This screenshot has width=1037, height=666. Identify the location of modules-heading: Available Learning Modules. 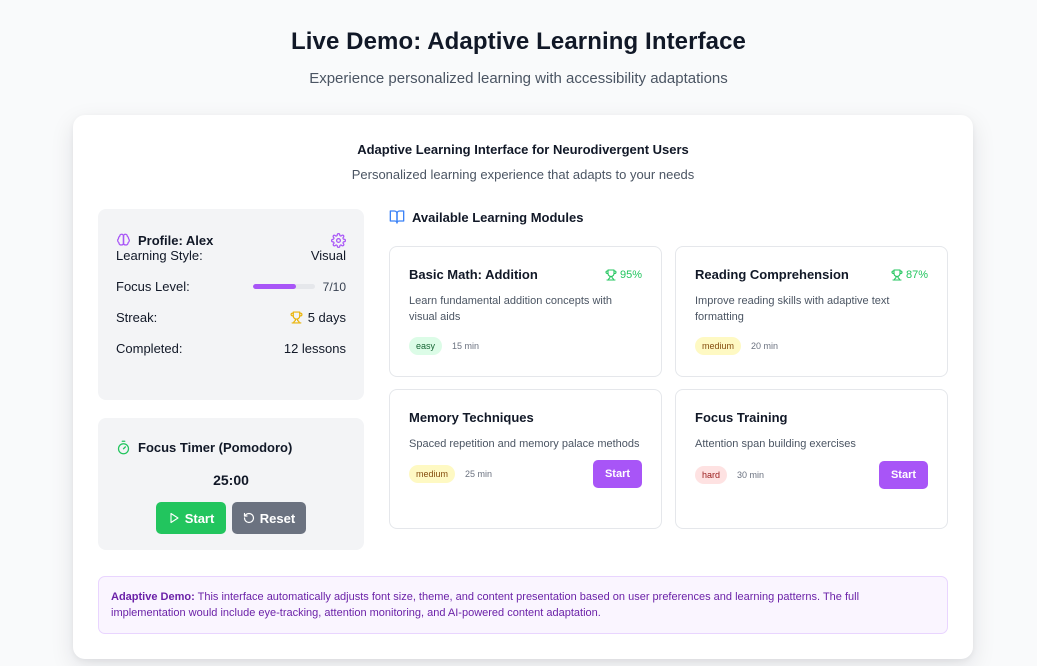
(486, 217).